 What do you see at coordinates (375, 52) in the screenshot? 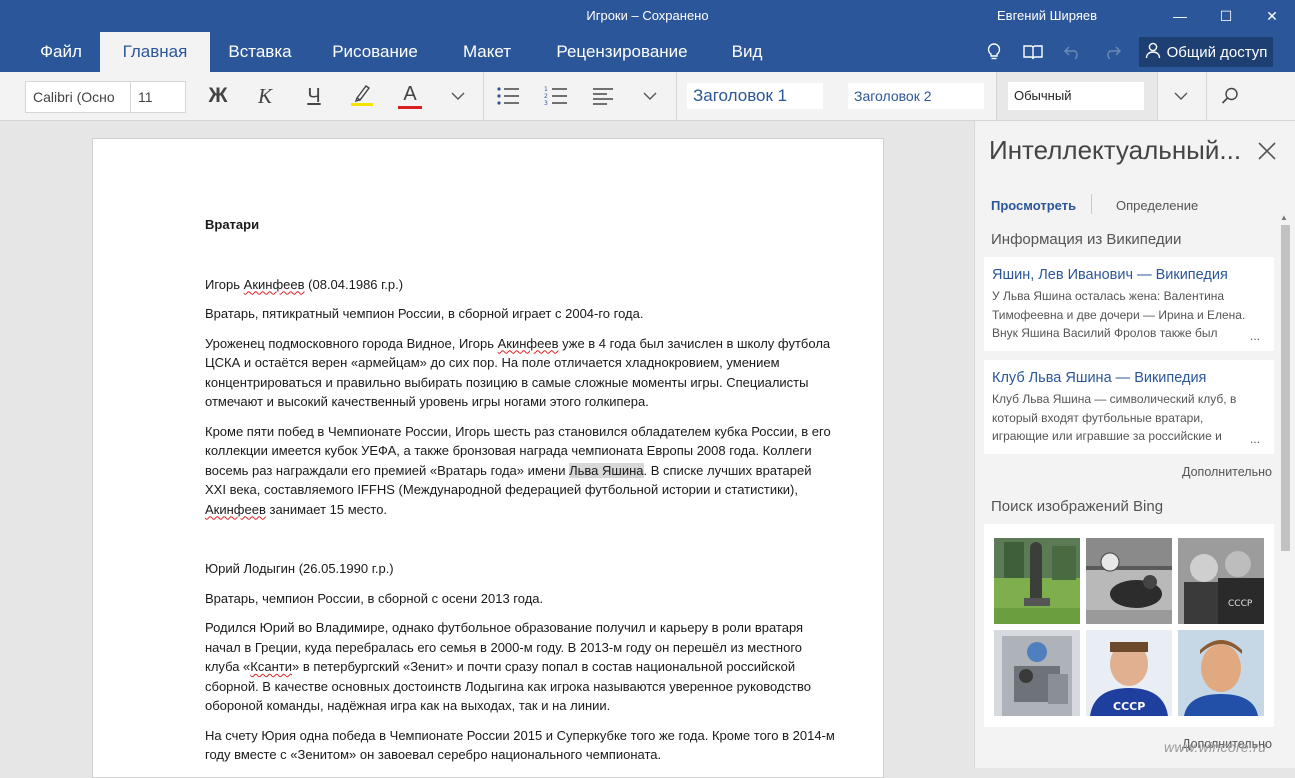
I see `tab-draw: Рисование` at bounding box center [375, 52].